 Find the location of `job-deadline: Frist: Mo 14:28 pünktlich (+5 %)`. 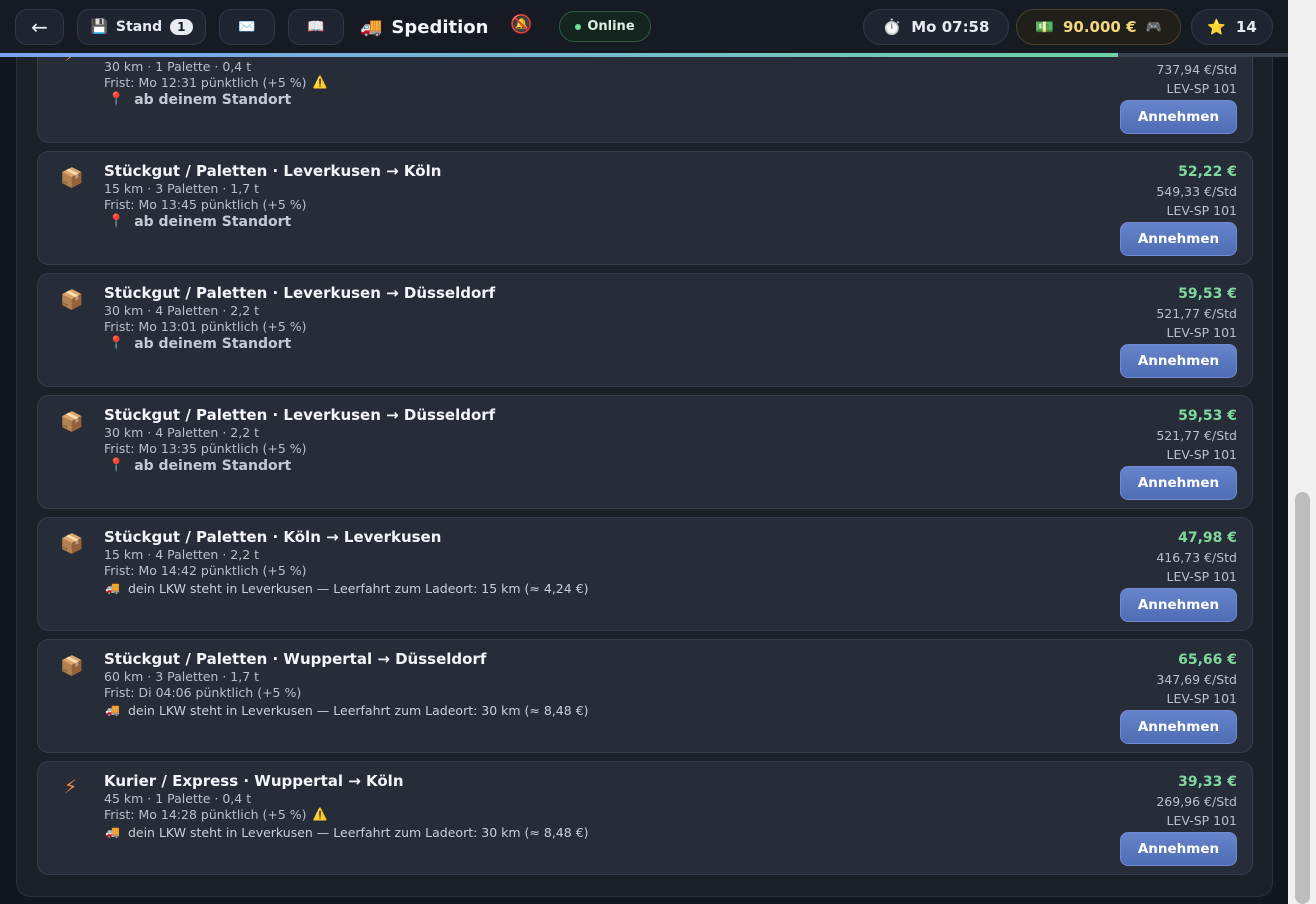

job-deadline: Frist: Mo 14:28 pünktlich (+5 %) is located at coordinates (205, 814).